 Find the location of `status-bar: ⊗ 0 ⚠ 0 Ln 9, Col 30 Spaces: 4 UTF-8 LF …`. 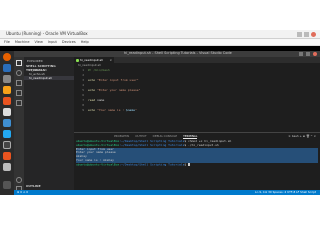

status-bar: ⊗ 0 ⚠ 0 Ln 9, Col 30 Spaces: 4 UTF-8 LF … is located at coordinates (167, 192).